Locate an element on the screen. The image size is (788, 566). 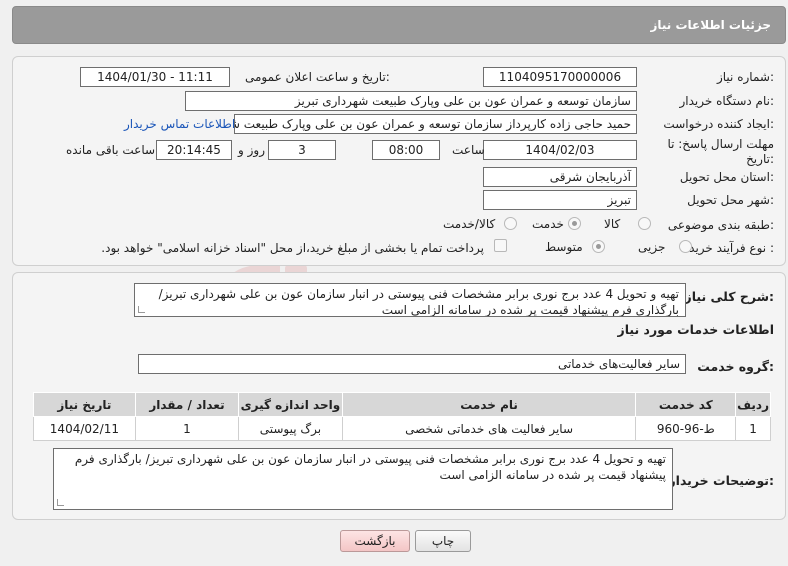
process-minor-label: جزیی is located at coordinates (652, 247).